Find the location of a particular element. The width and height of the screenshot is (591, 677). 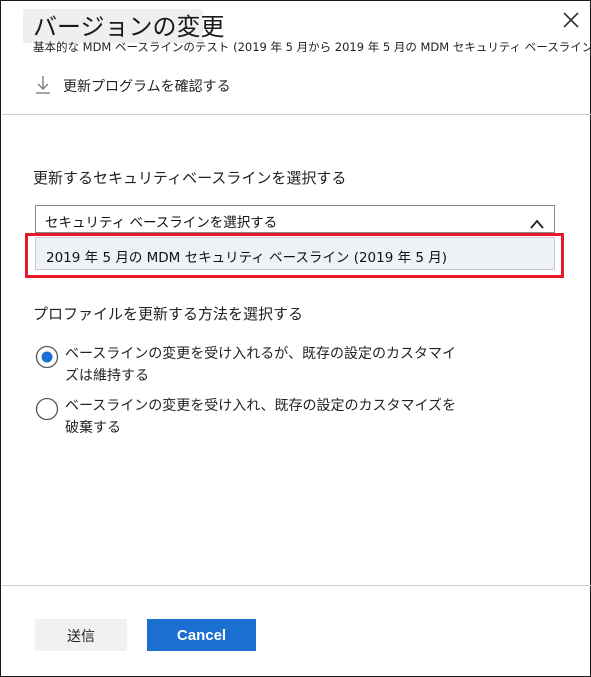

radio-discard-customizations: ベースラインの変更を受け入れ、既存の設定のカスタマイズを破棄する is located at coordinates (255, 418).